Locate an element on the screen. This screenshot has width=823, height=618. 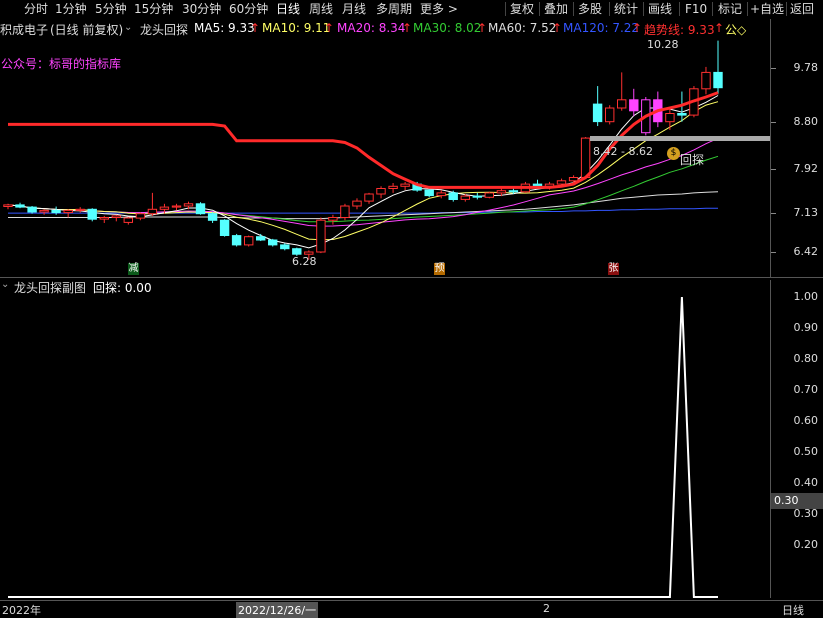
tab-15min: 15分钟 is located at coordinates (153, 9).